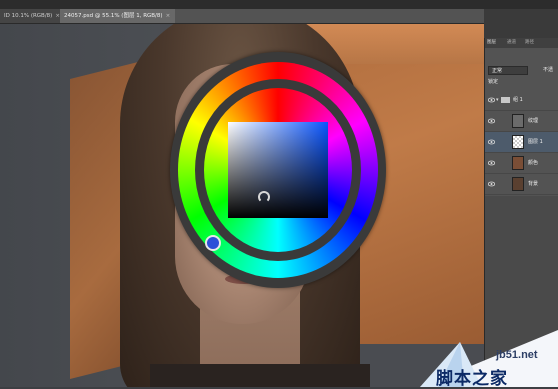 The height and width of the screenshot is (389, 558). I want to click on document-tab-1: ID 10.1% (RGB/8) ×, so click(30, 16).